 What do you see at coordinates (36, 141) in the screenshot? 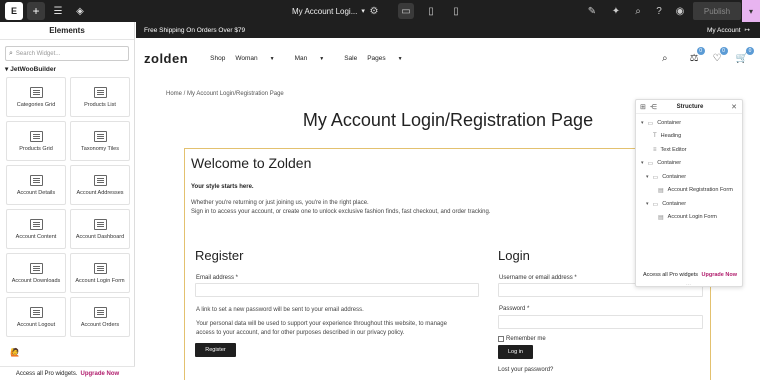
I see `widget-products-grid: Products Grid` at bounding box center [36, 141].